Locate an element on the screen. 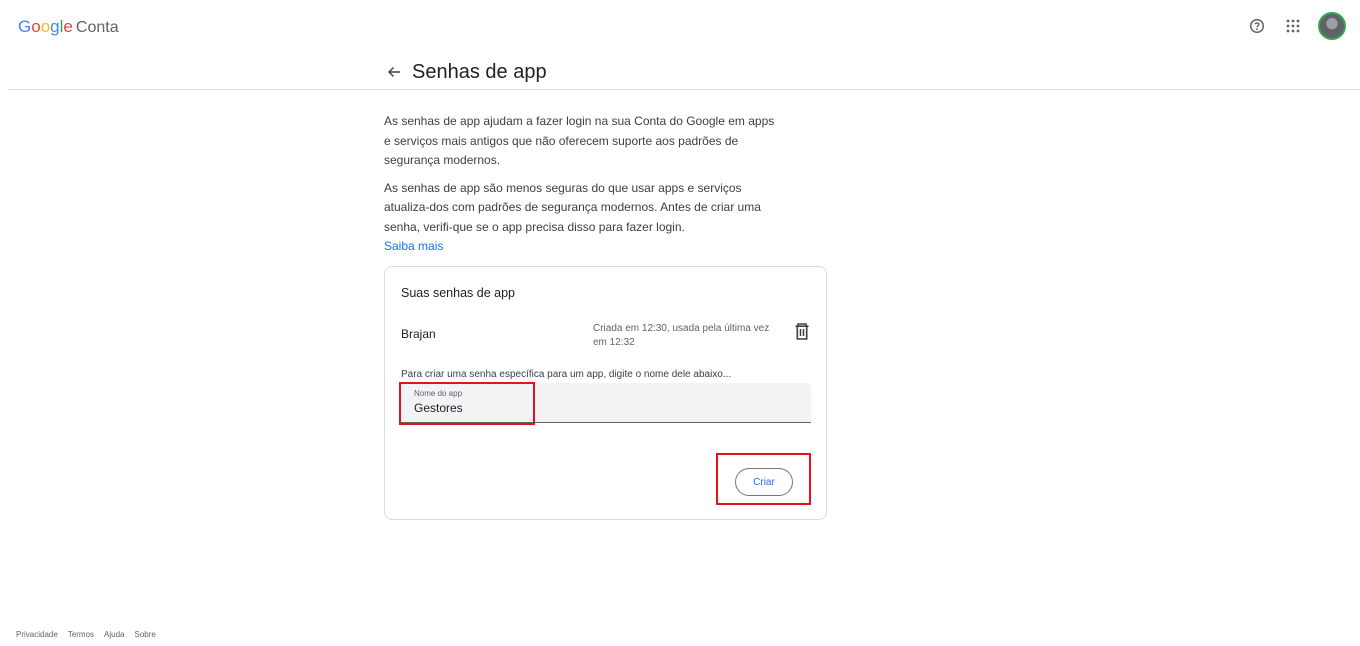  app-password-name: Brajan is located at coordinates (418, 334).